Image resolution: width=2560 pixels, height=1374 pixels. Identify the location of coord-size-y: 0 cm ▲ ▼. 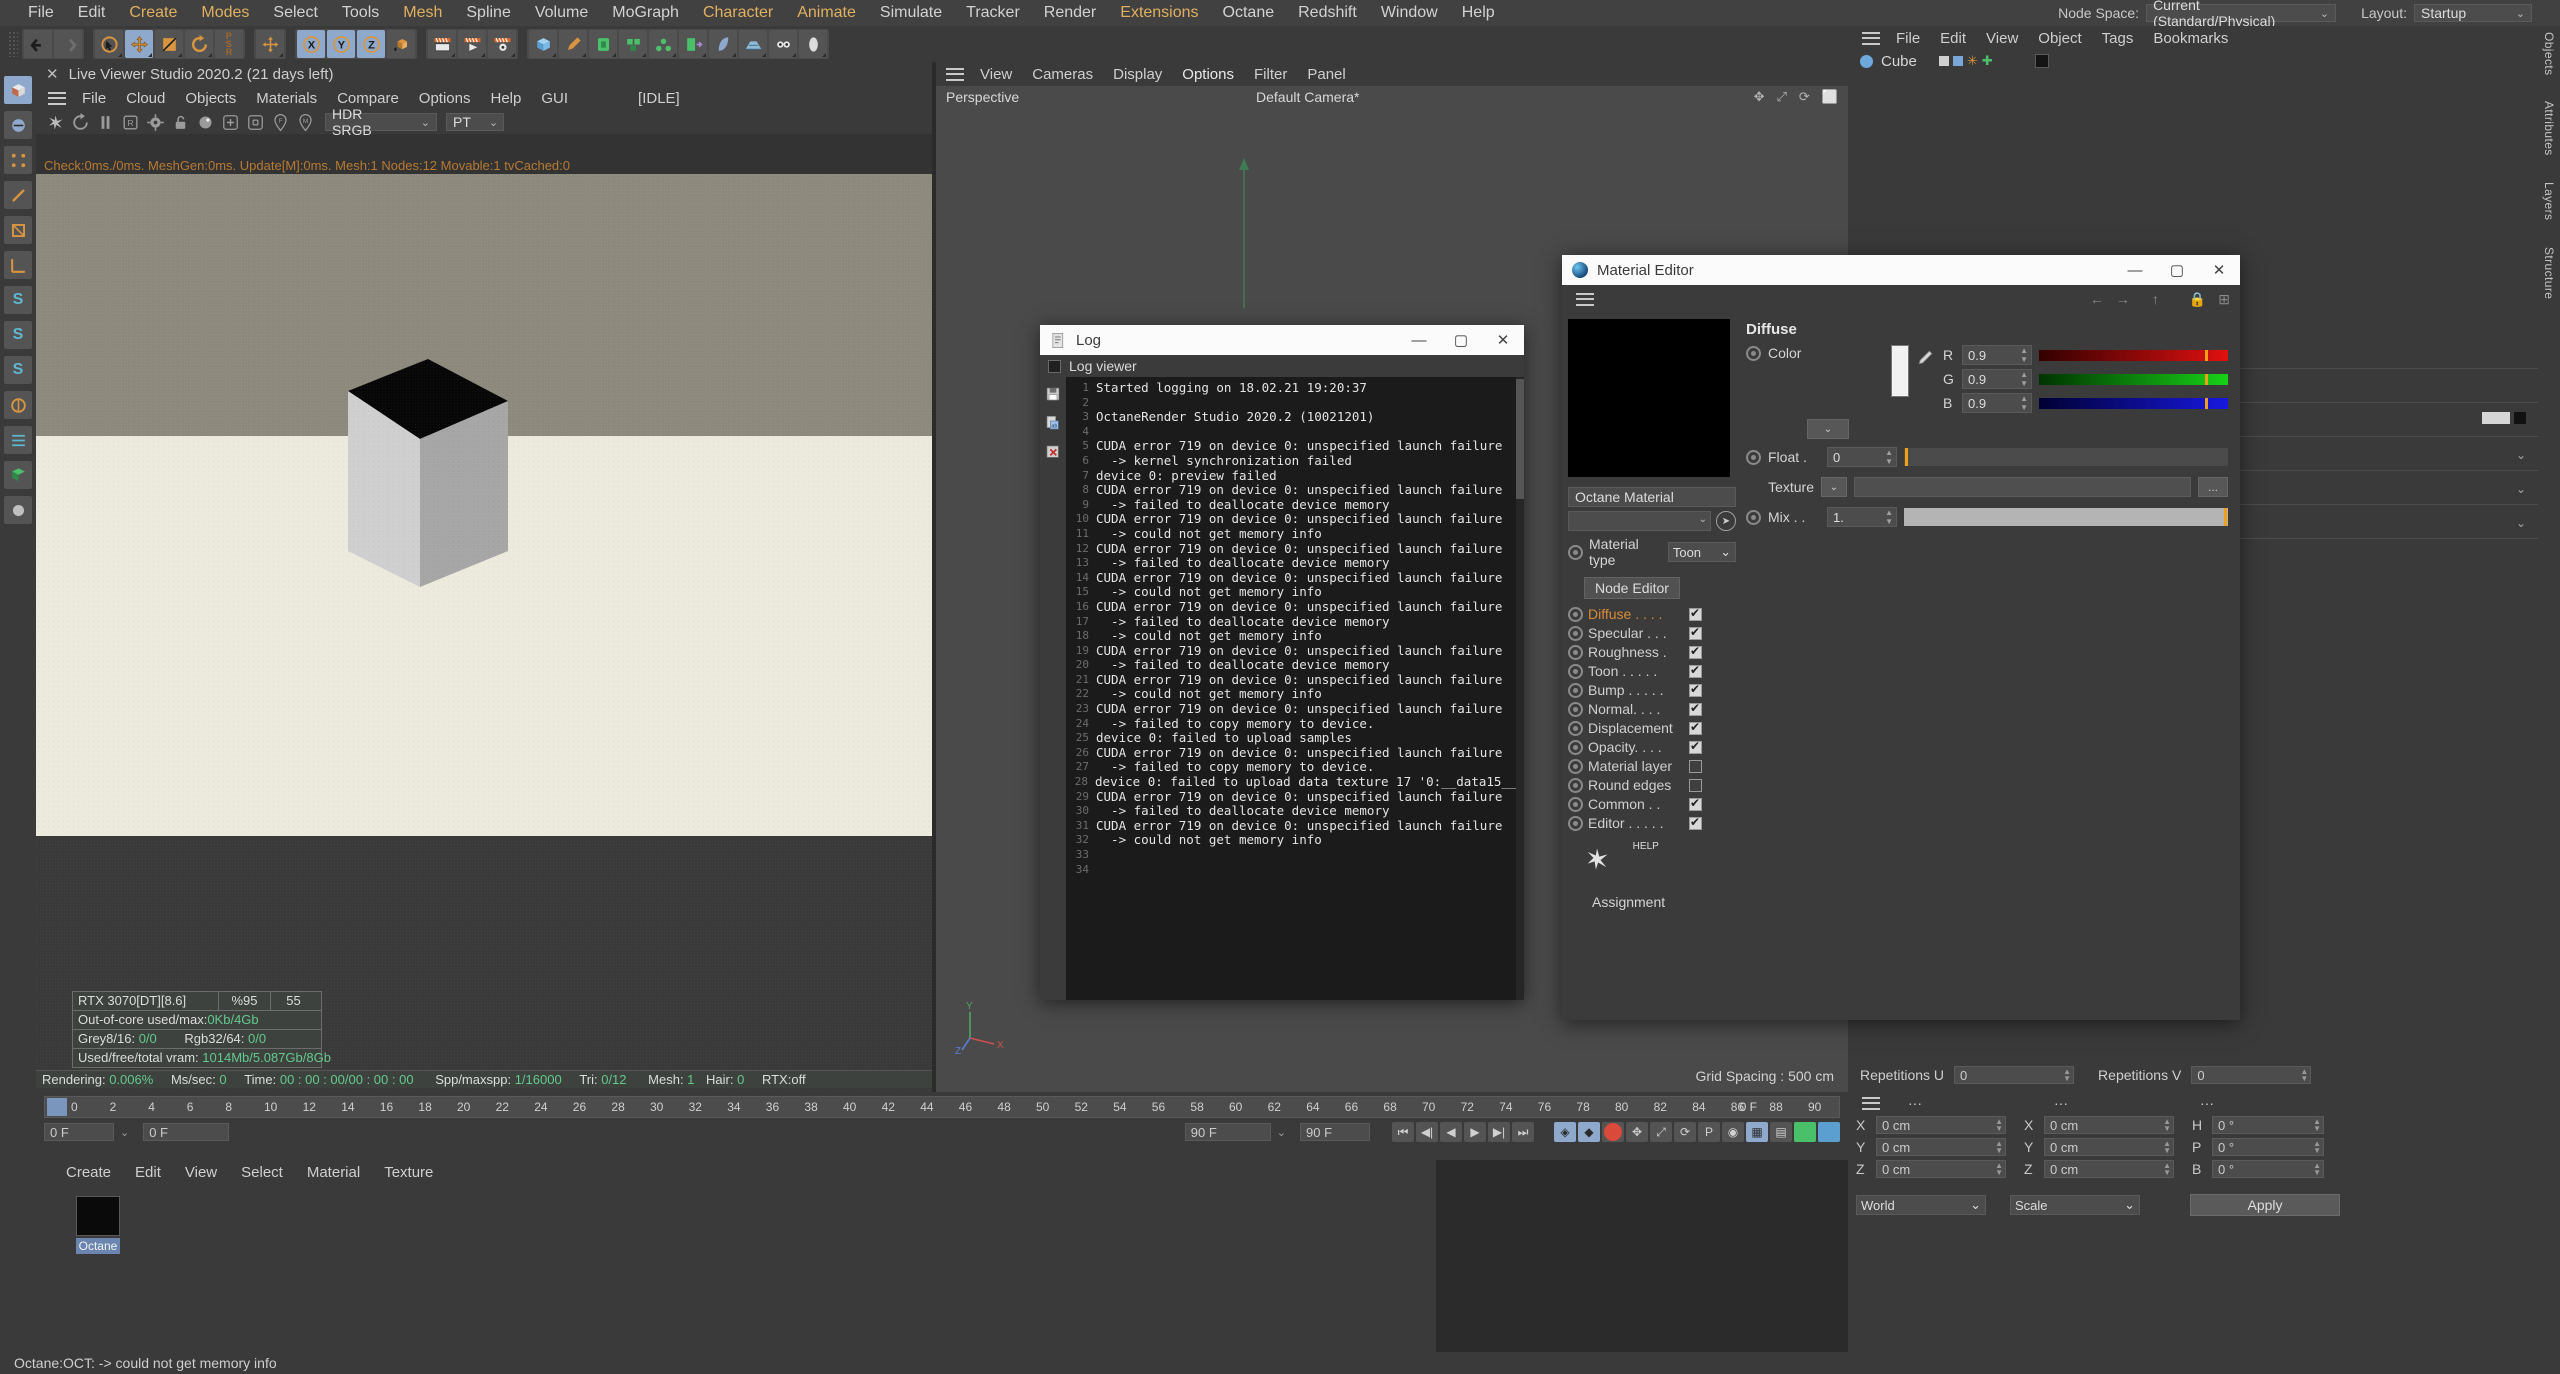
(2109, 1147).